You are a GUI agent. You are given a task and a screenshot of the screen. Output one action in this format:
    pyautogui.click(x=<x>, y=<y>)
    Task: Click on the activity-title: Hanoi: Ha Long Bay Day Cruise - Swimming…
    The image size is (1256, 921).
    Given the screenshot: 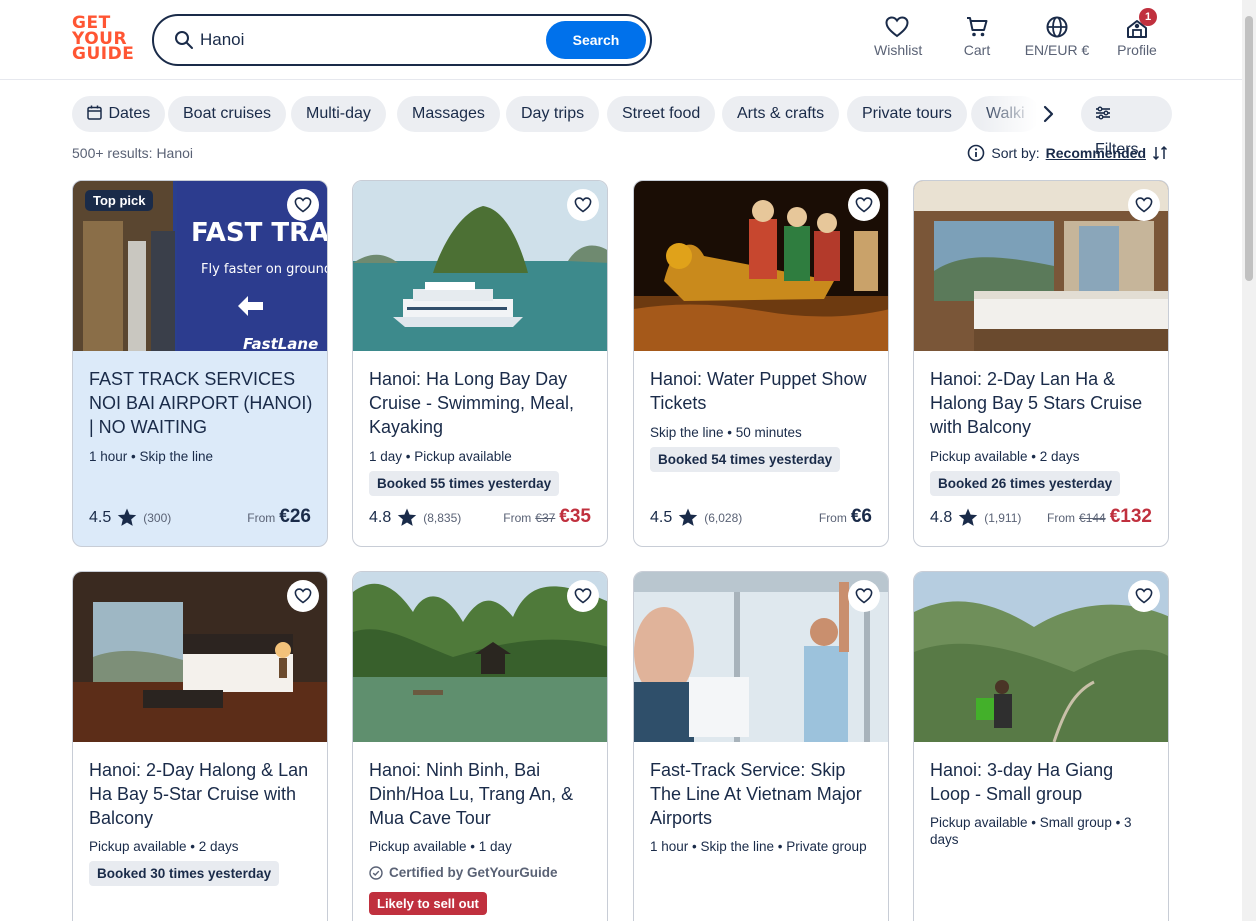 What is the action you would take?
    pyautogui.click(x=483, y=403)
    